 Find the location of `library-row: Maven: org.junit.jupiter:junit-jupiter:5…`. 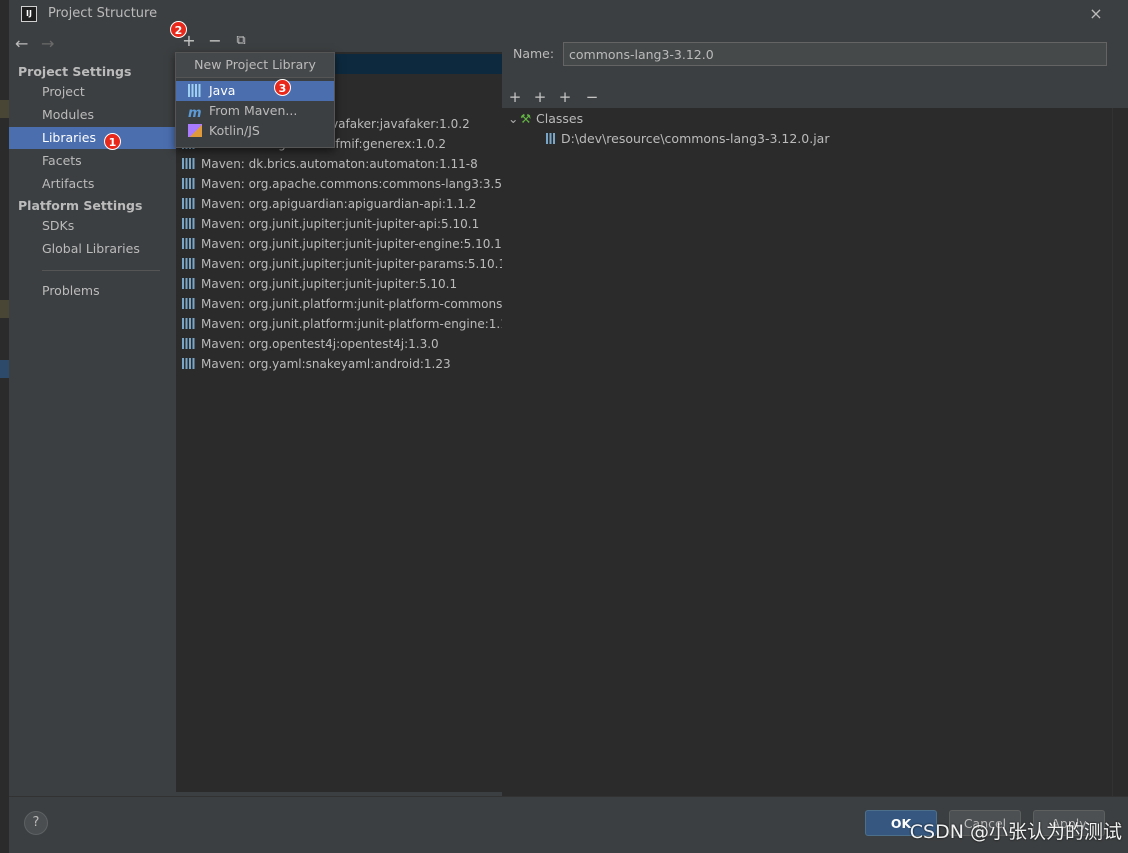

library-row: Maven: org.junit.jupiter:junit-jupiter:5… is located at coordinates (342, 284).